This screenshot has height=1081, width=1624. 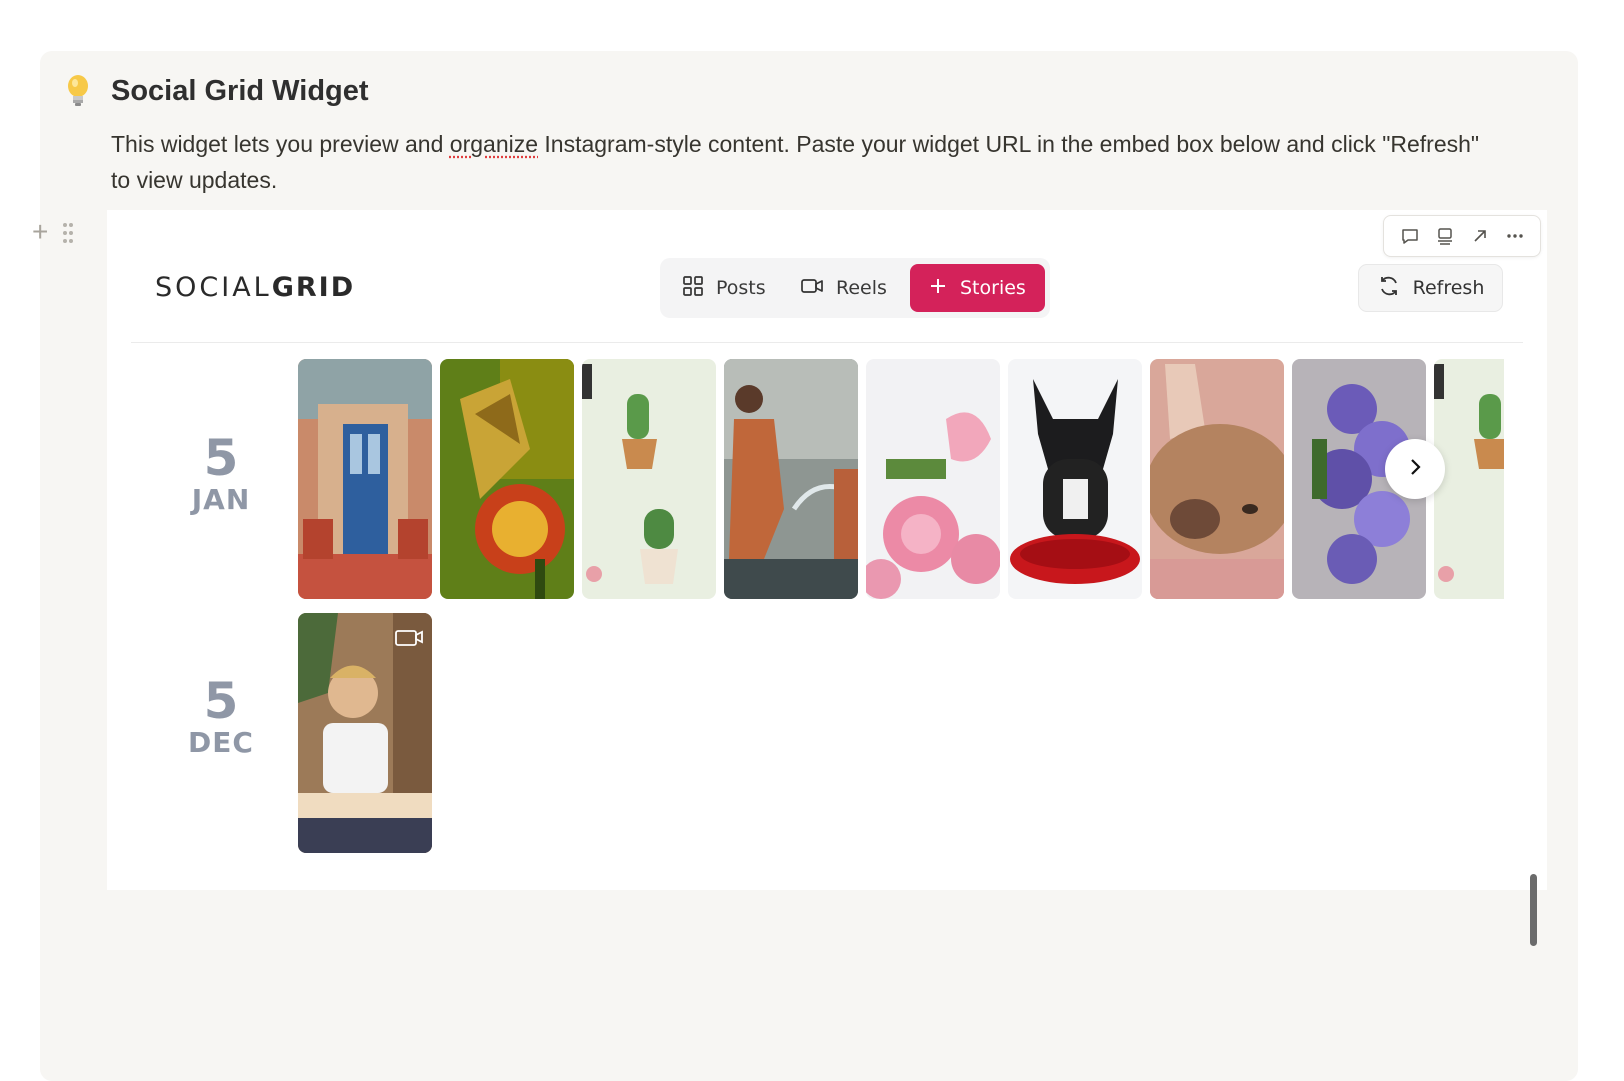 What do you see at coordinates (240, 91) in the screenshot?
I see `callout-title: Social Grid Widget` at bounding box center [240, 91].